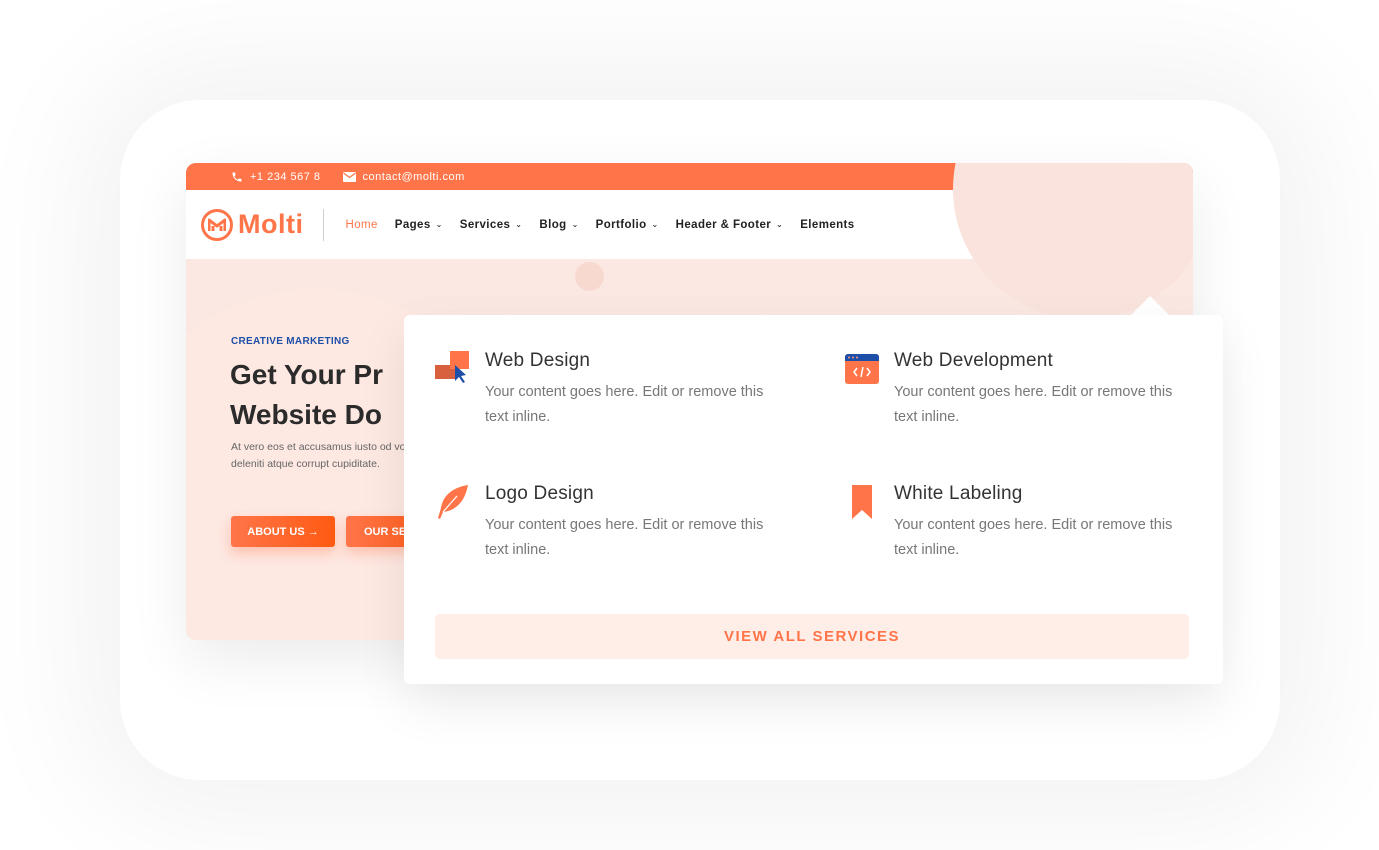 Image resolution: width=1379 pixels, height=850 pixels. What do you see at coordinates (412, 224) in the screenshot?
I see `nav-item-label: Pages` at bounding box center [412, 224].